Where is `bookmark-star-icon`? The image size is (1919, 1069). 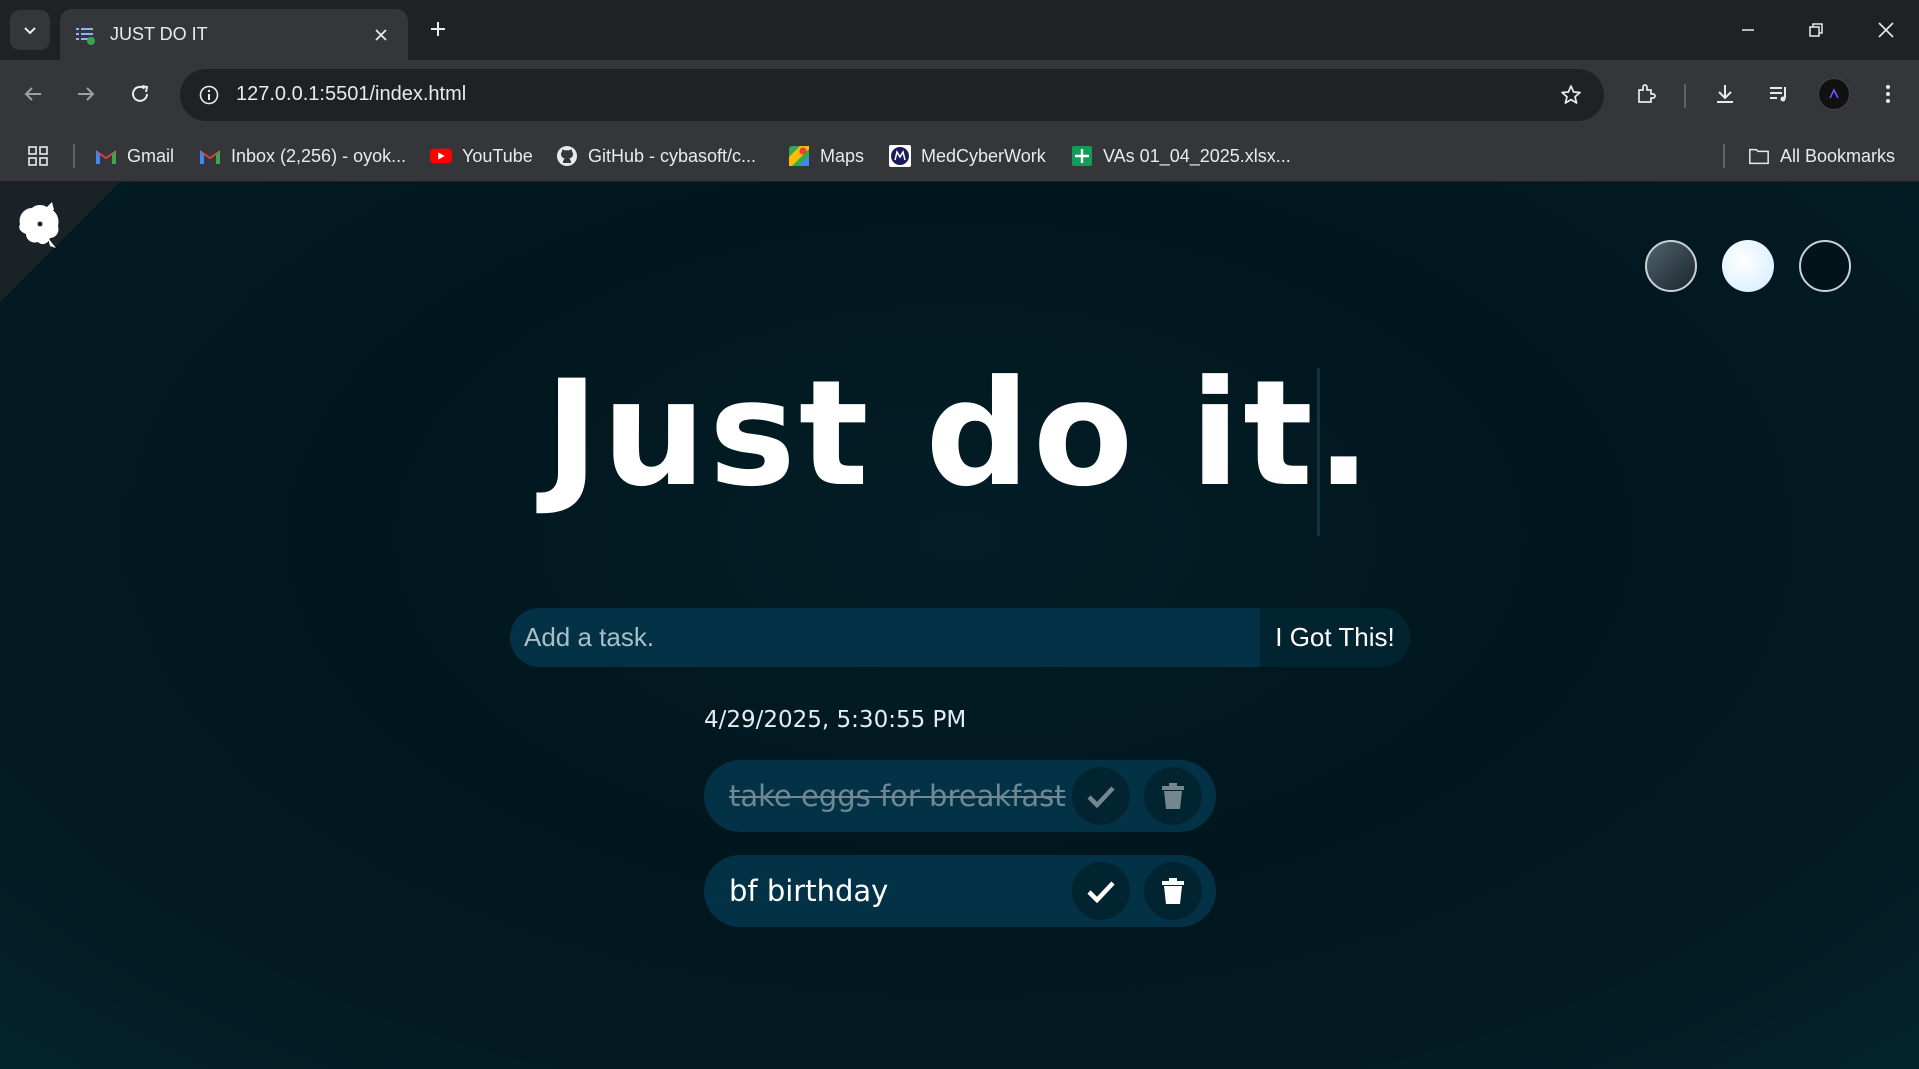
bookmark-star-icon is located at coordinates (1571, 95).